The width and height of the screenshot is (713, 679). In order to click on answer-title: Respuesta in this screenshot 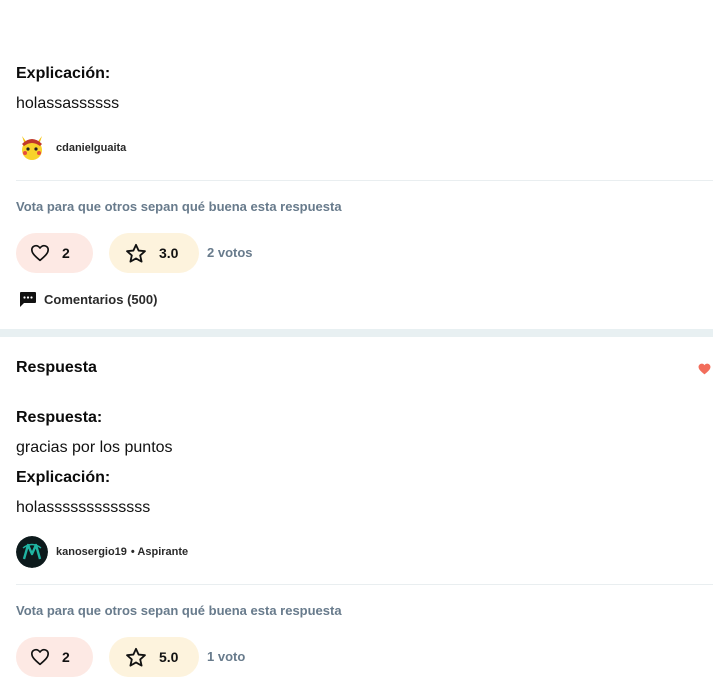, I will do `click(56, 367)`.